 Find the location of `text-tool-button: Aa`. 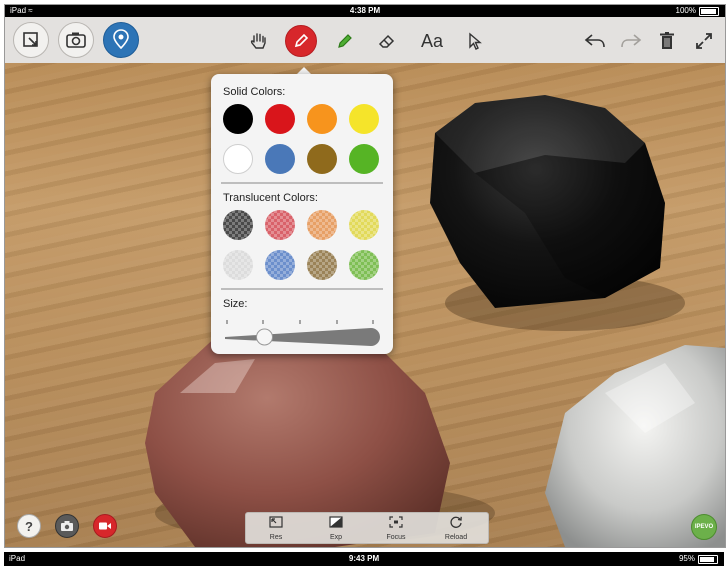

text-tool-button: Aa is located at coordinates (432, 41).